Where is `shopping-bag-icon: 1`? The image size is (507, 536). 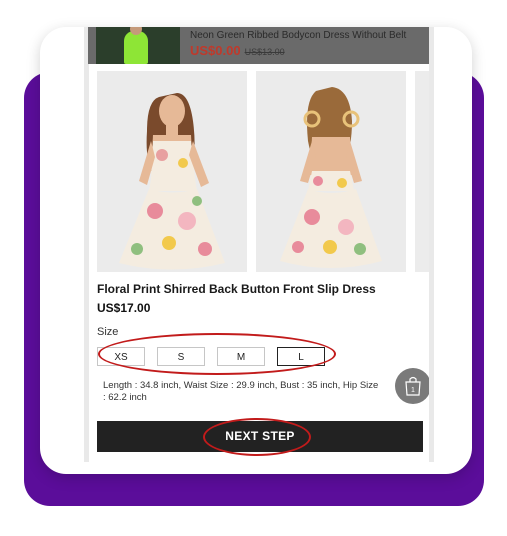
shopping-bag-icon: 1 is located at coordinates (413, 386).